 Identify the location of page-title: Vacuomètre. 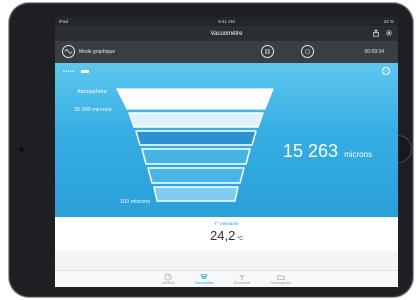
(226, 33).